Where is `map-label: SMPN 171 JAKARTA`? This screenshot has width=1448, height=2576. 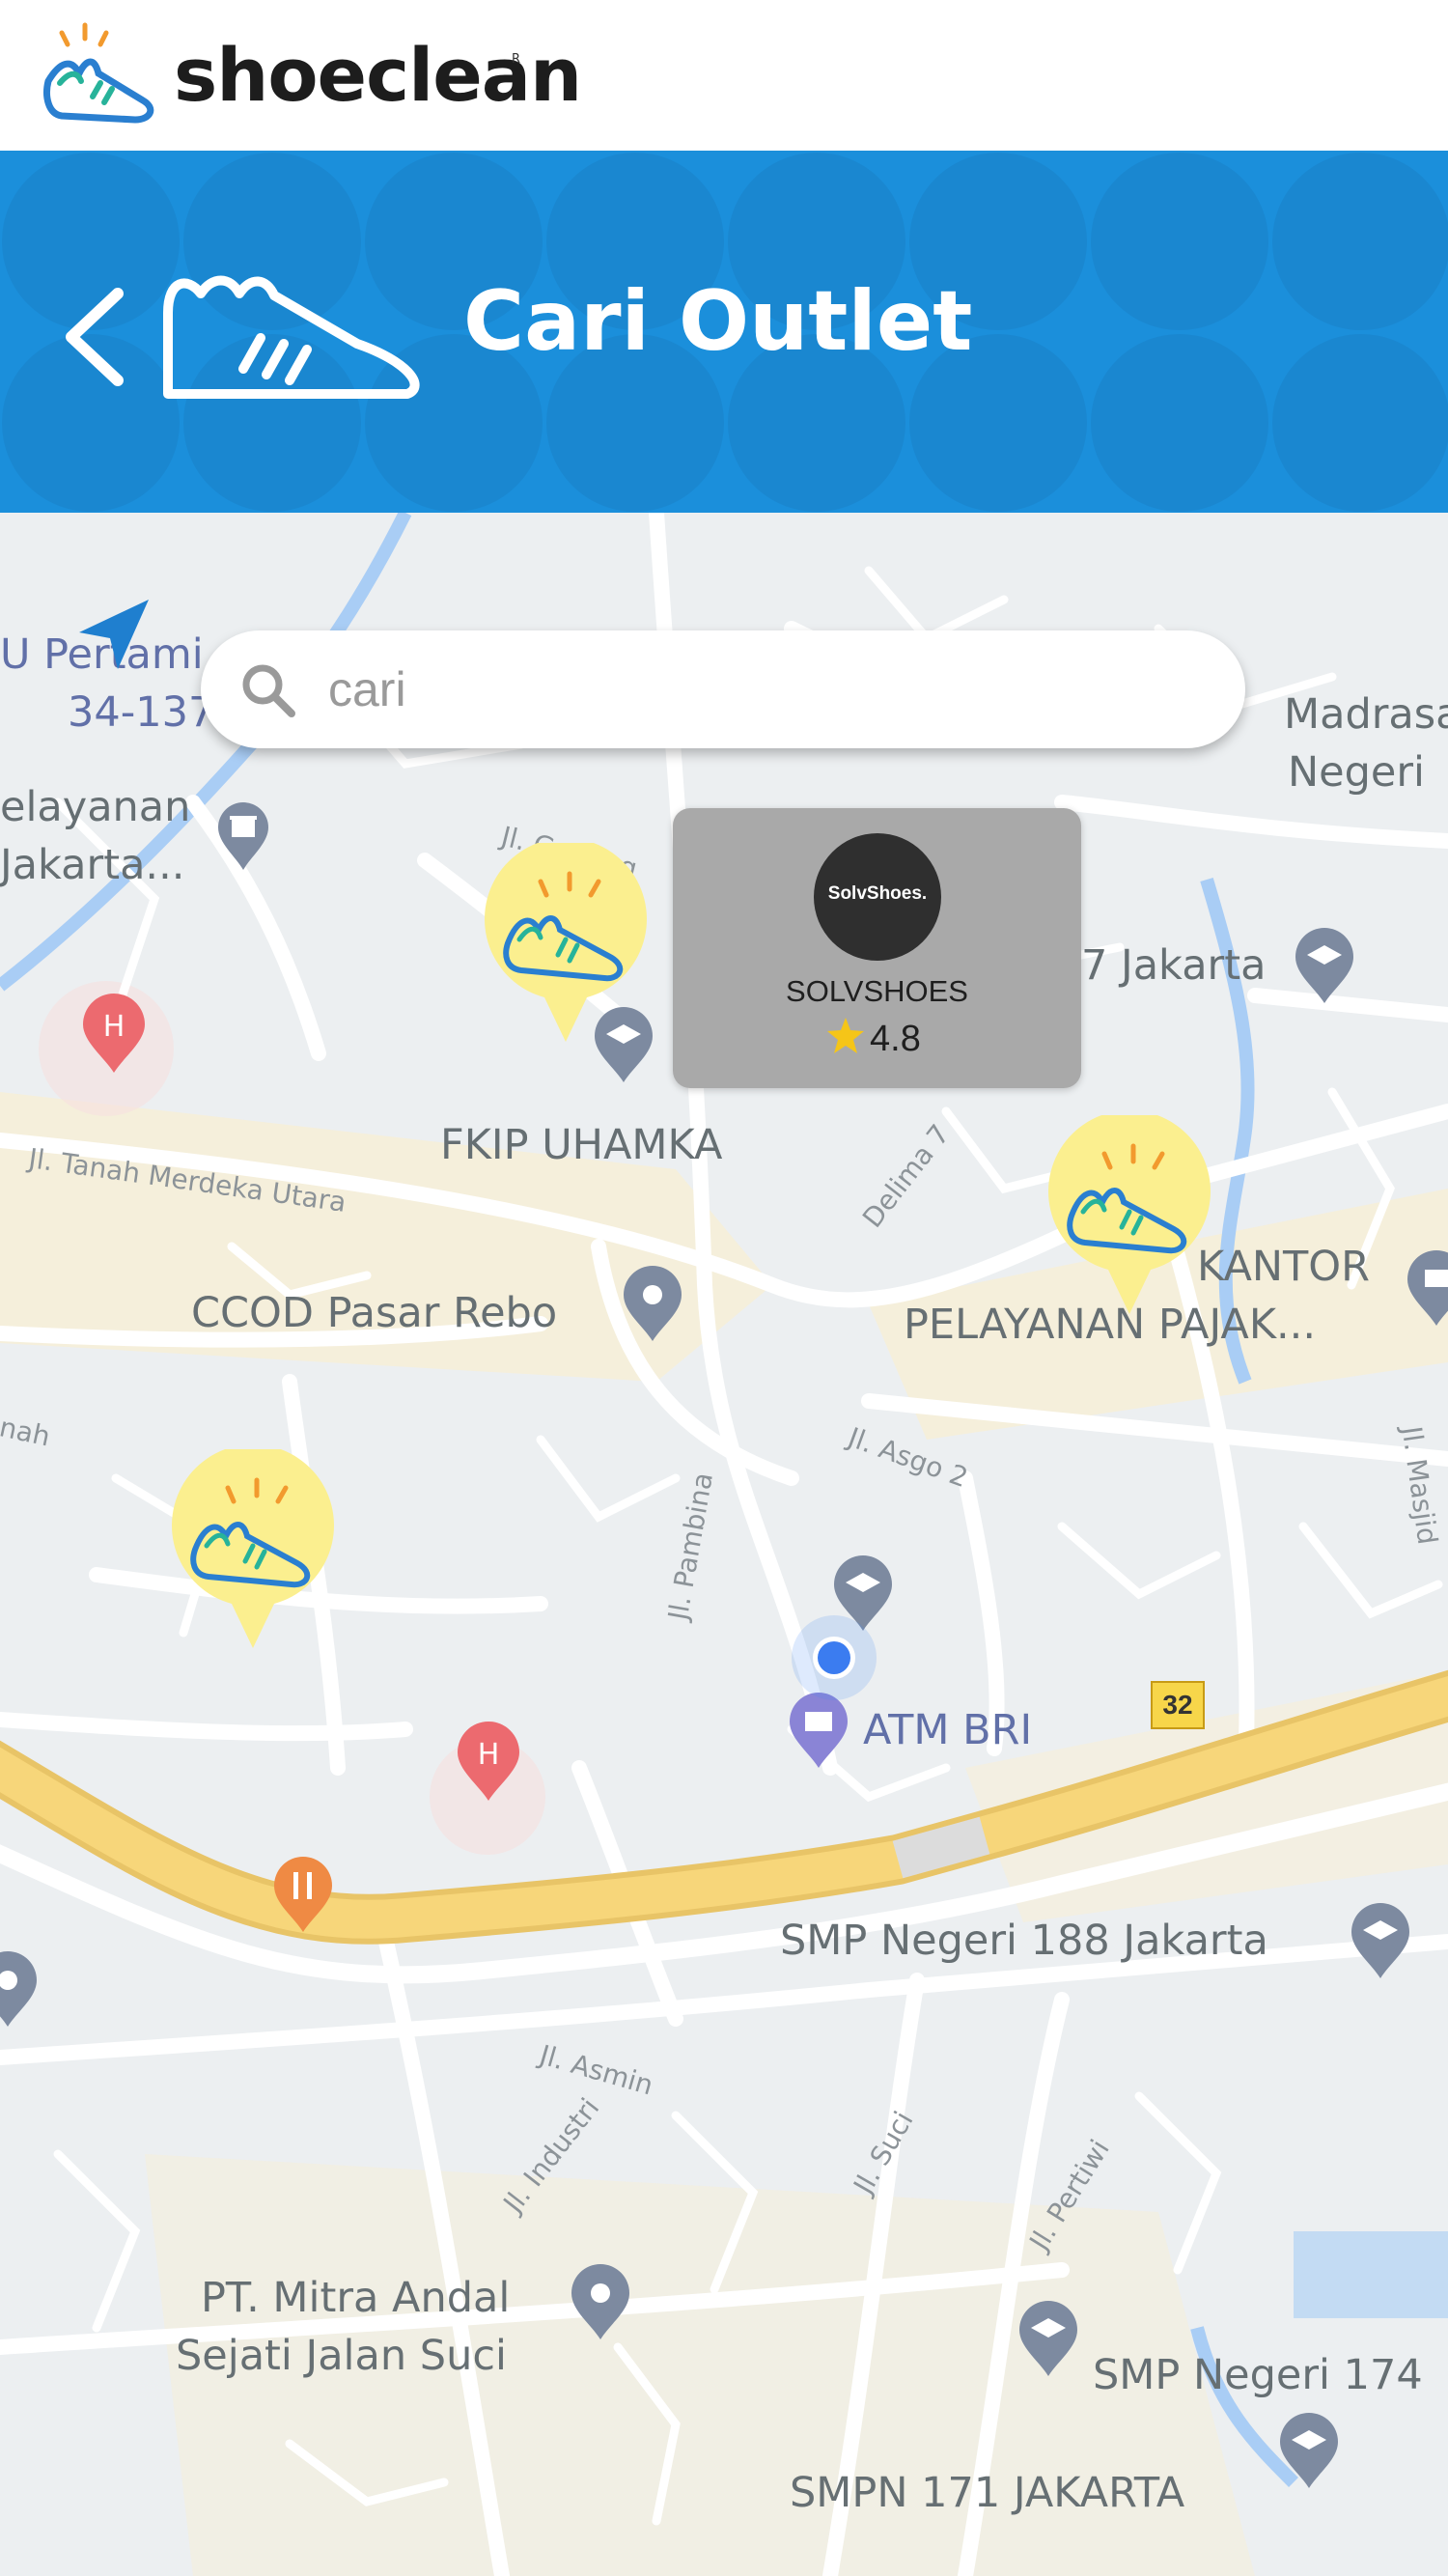
map-label: SMPN 171 JAKARTA is located at coordinates (988, 2493).